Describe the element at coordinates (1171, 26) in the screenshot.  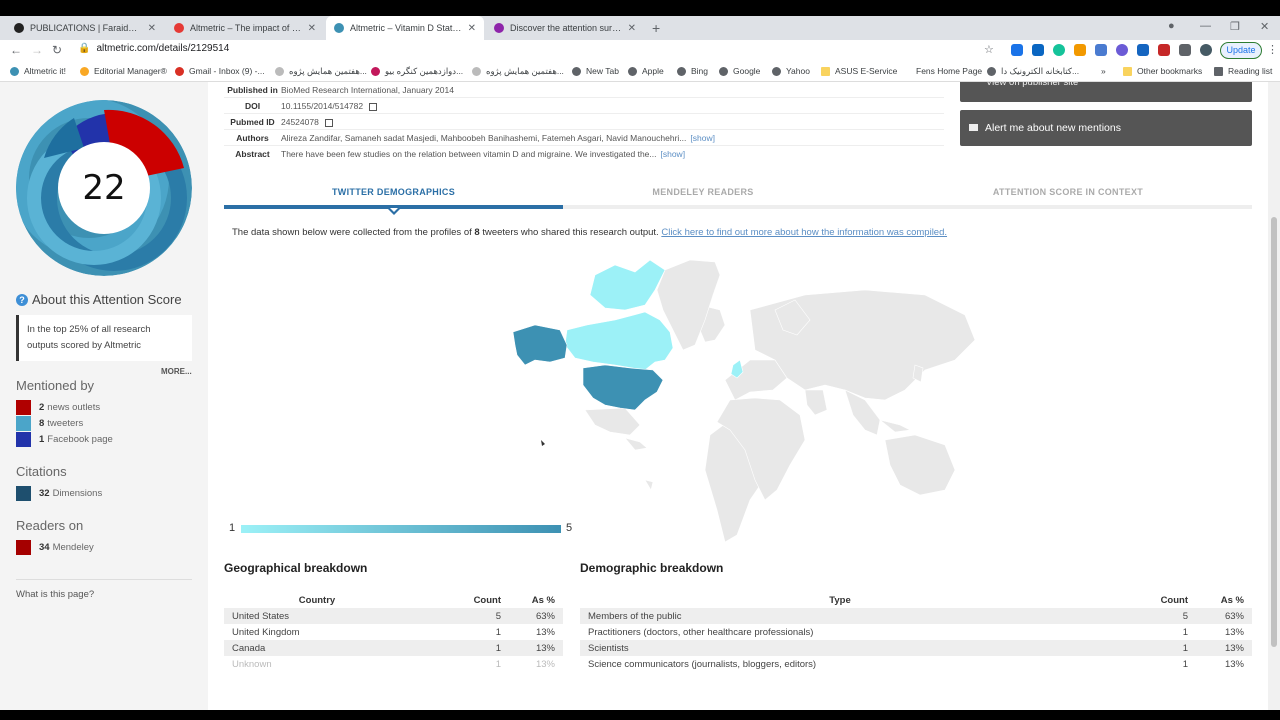
I see `tab-search-icon: ●` at that location.